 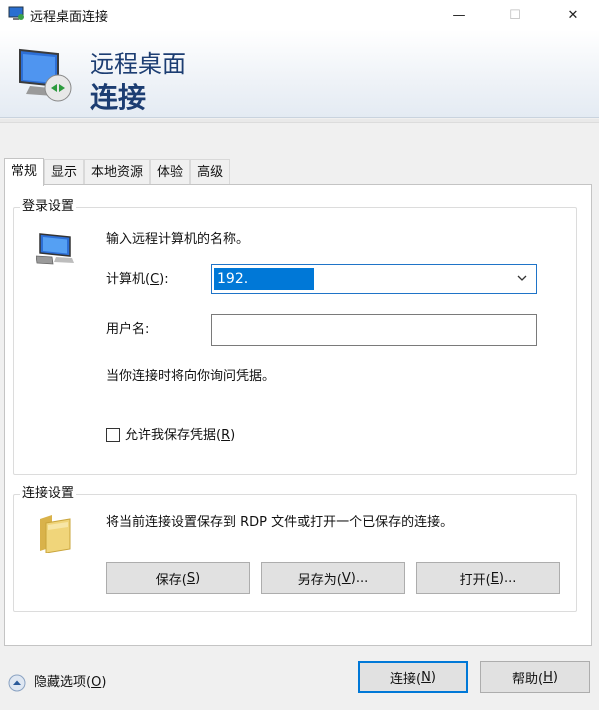 What do you see at coordinates (573, 15) in the screenshot?
I see `close-button: ✕` at bounding box center [573, 15].